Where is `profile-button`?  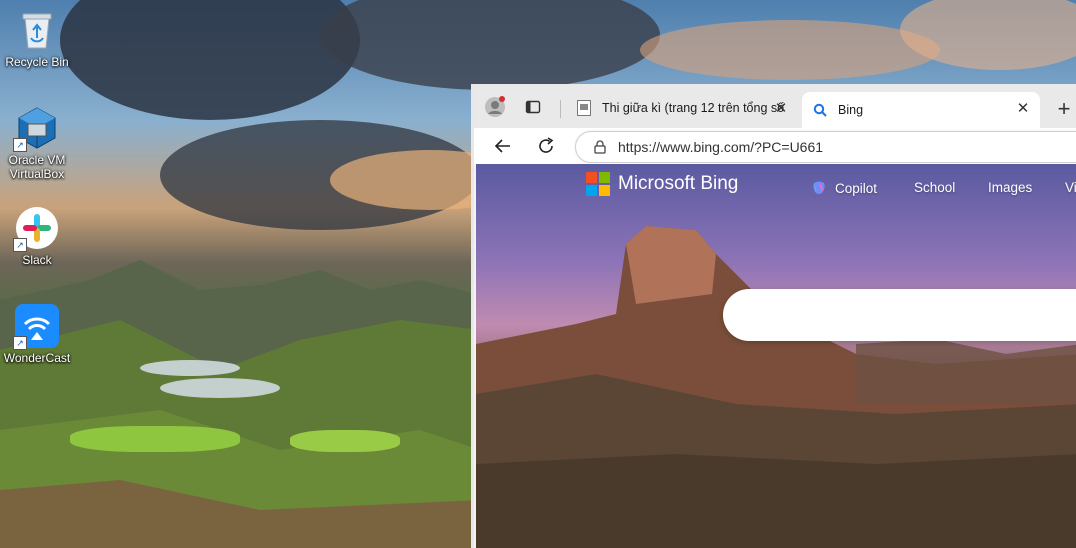
profile-button is located at coordinates (495, 107).